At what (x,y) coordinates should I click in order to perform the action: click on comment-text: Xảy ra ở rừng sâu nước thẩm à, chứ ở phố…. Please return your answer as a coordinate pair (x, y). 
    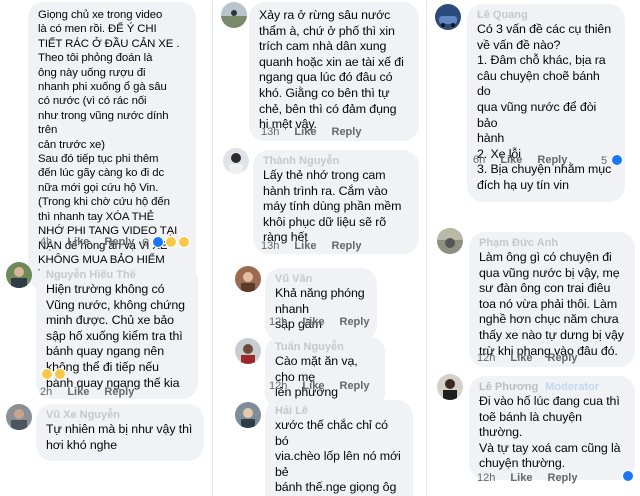
    Looking at the image, I should click on (331, 70).